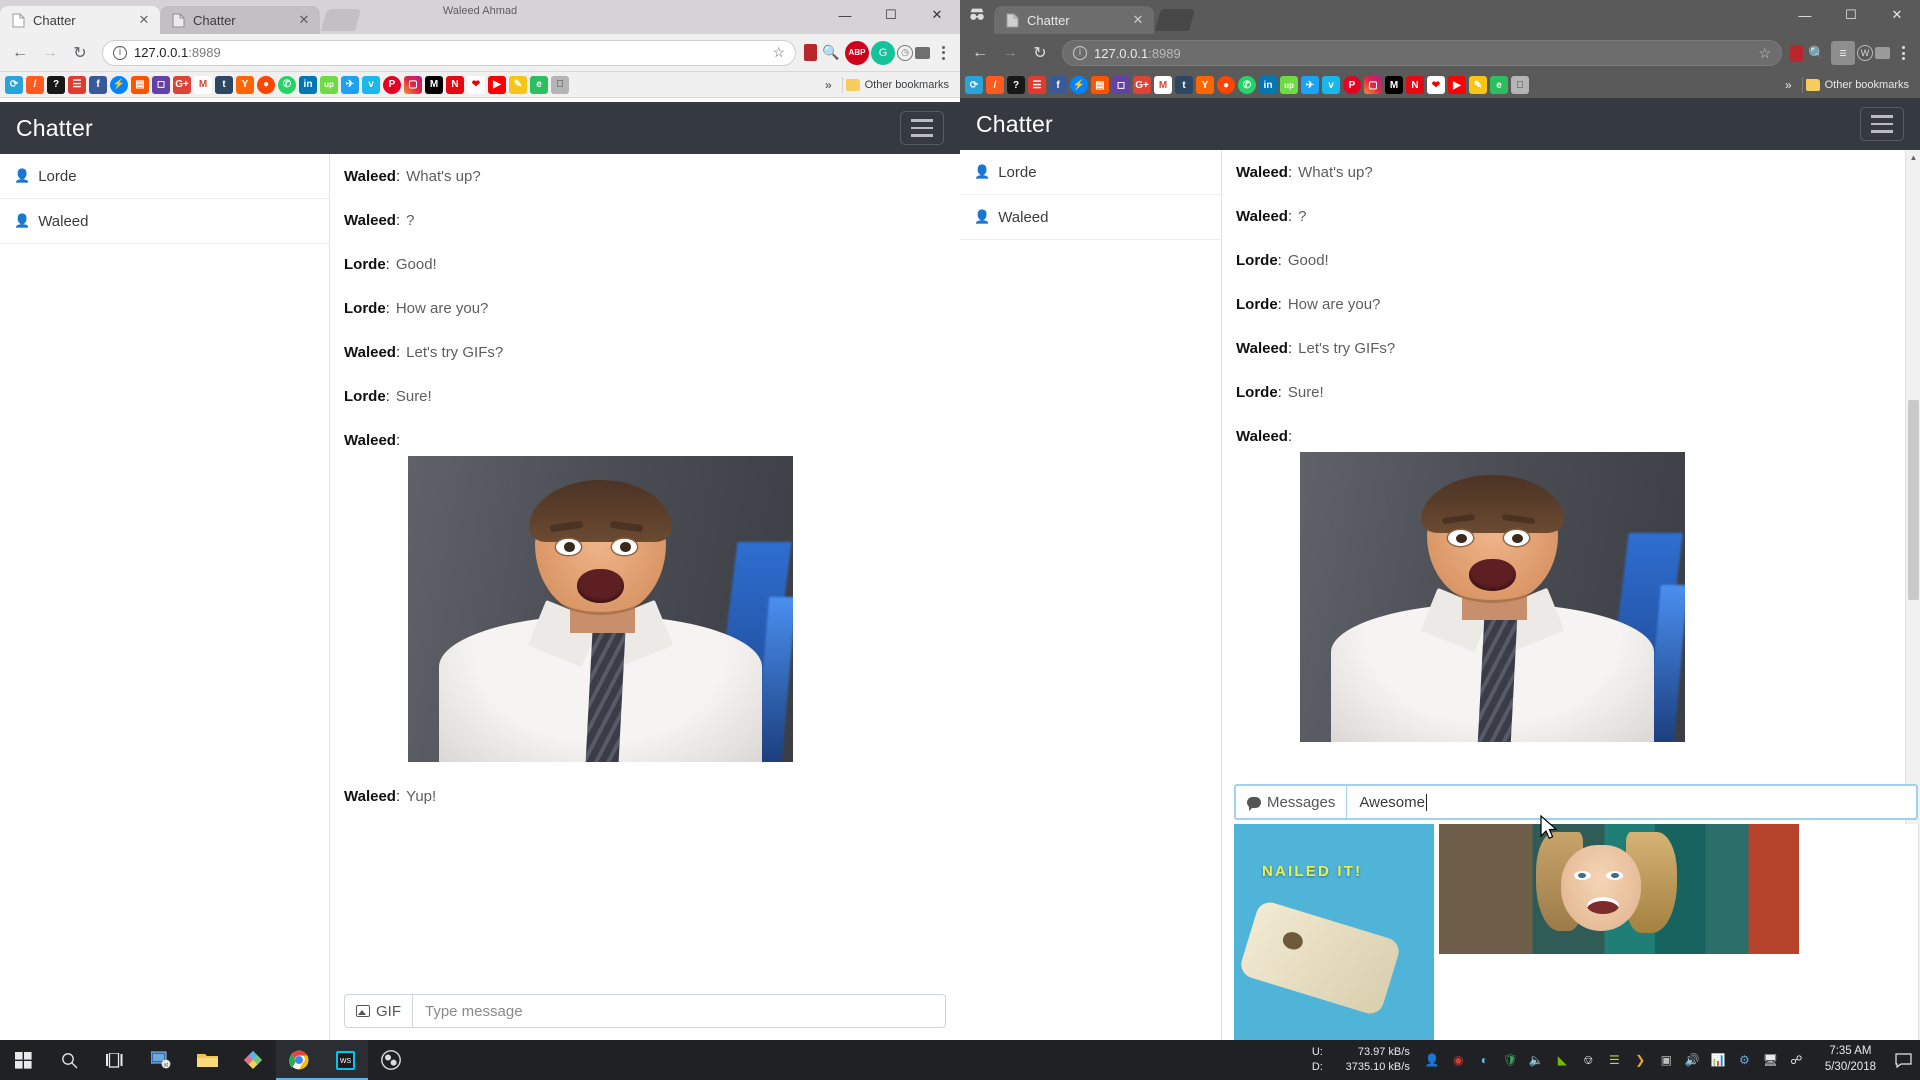 This screenshot has width=1920, height=1080. I want to click on speaker-icon: 🔊, so click(1692, 1060).